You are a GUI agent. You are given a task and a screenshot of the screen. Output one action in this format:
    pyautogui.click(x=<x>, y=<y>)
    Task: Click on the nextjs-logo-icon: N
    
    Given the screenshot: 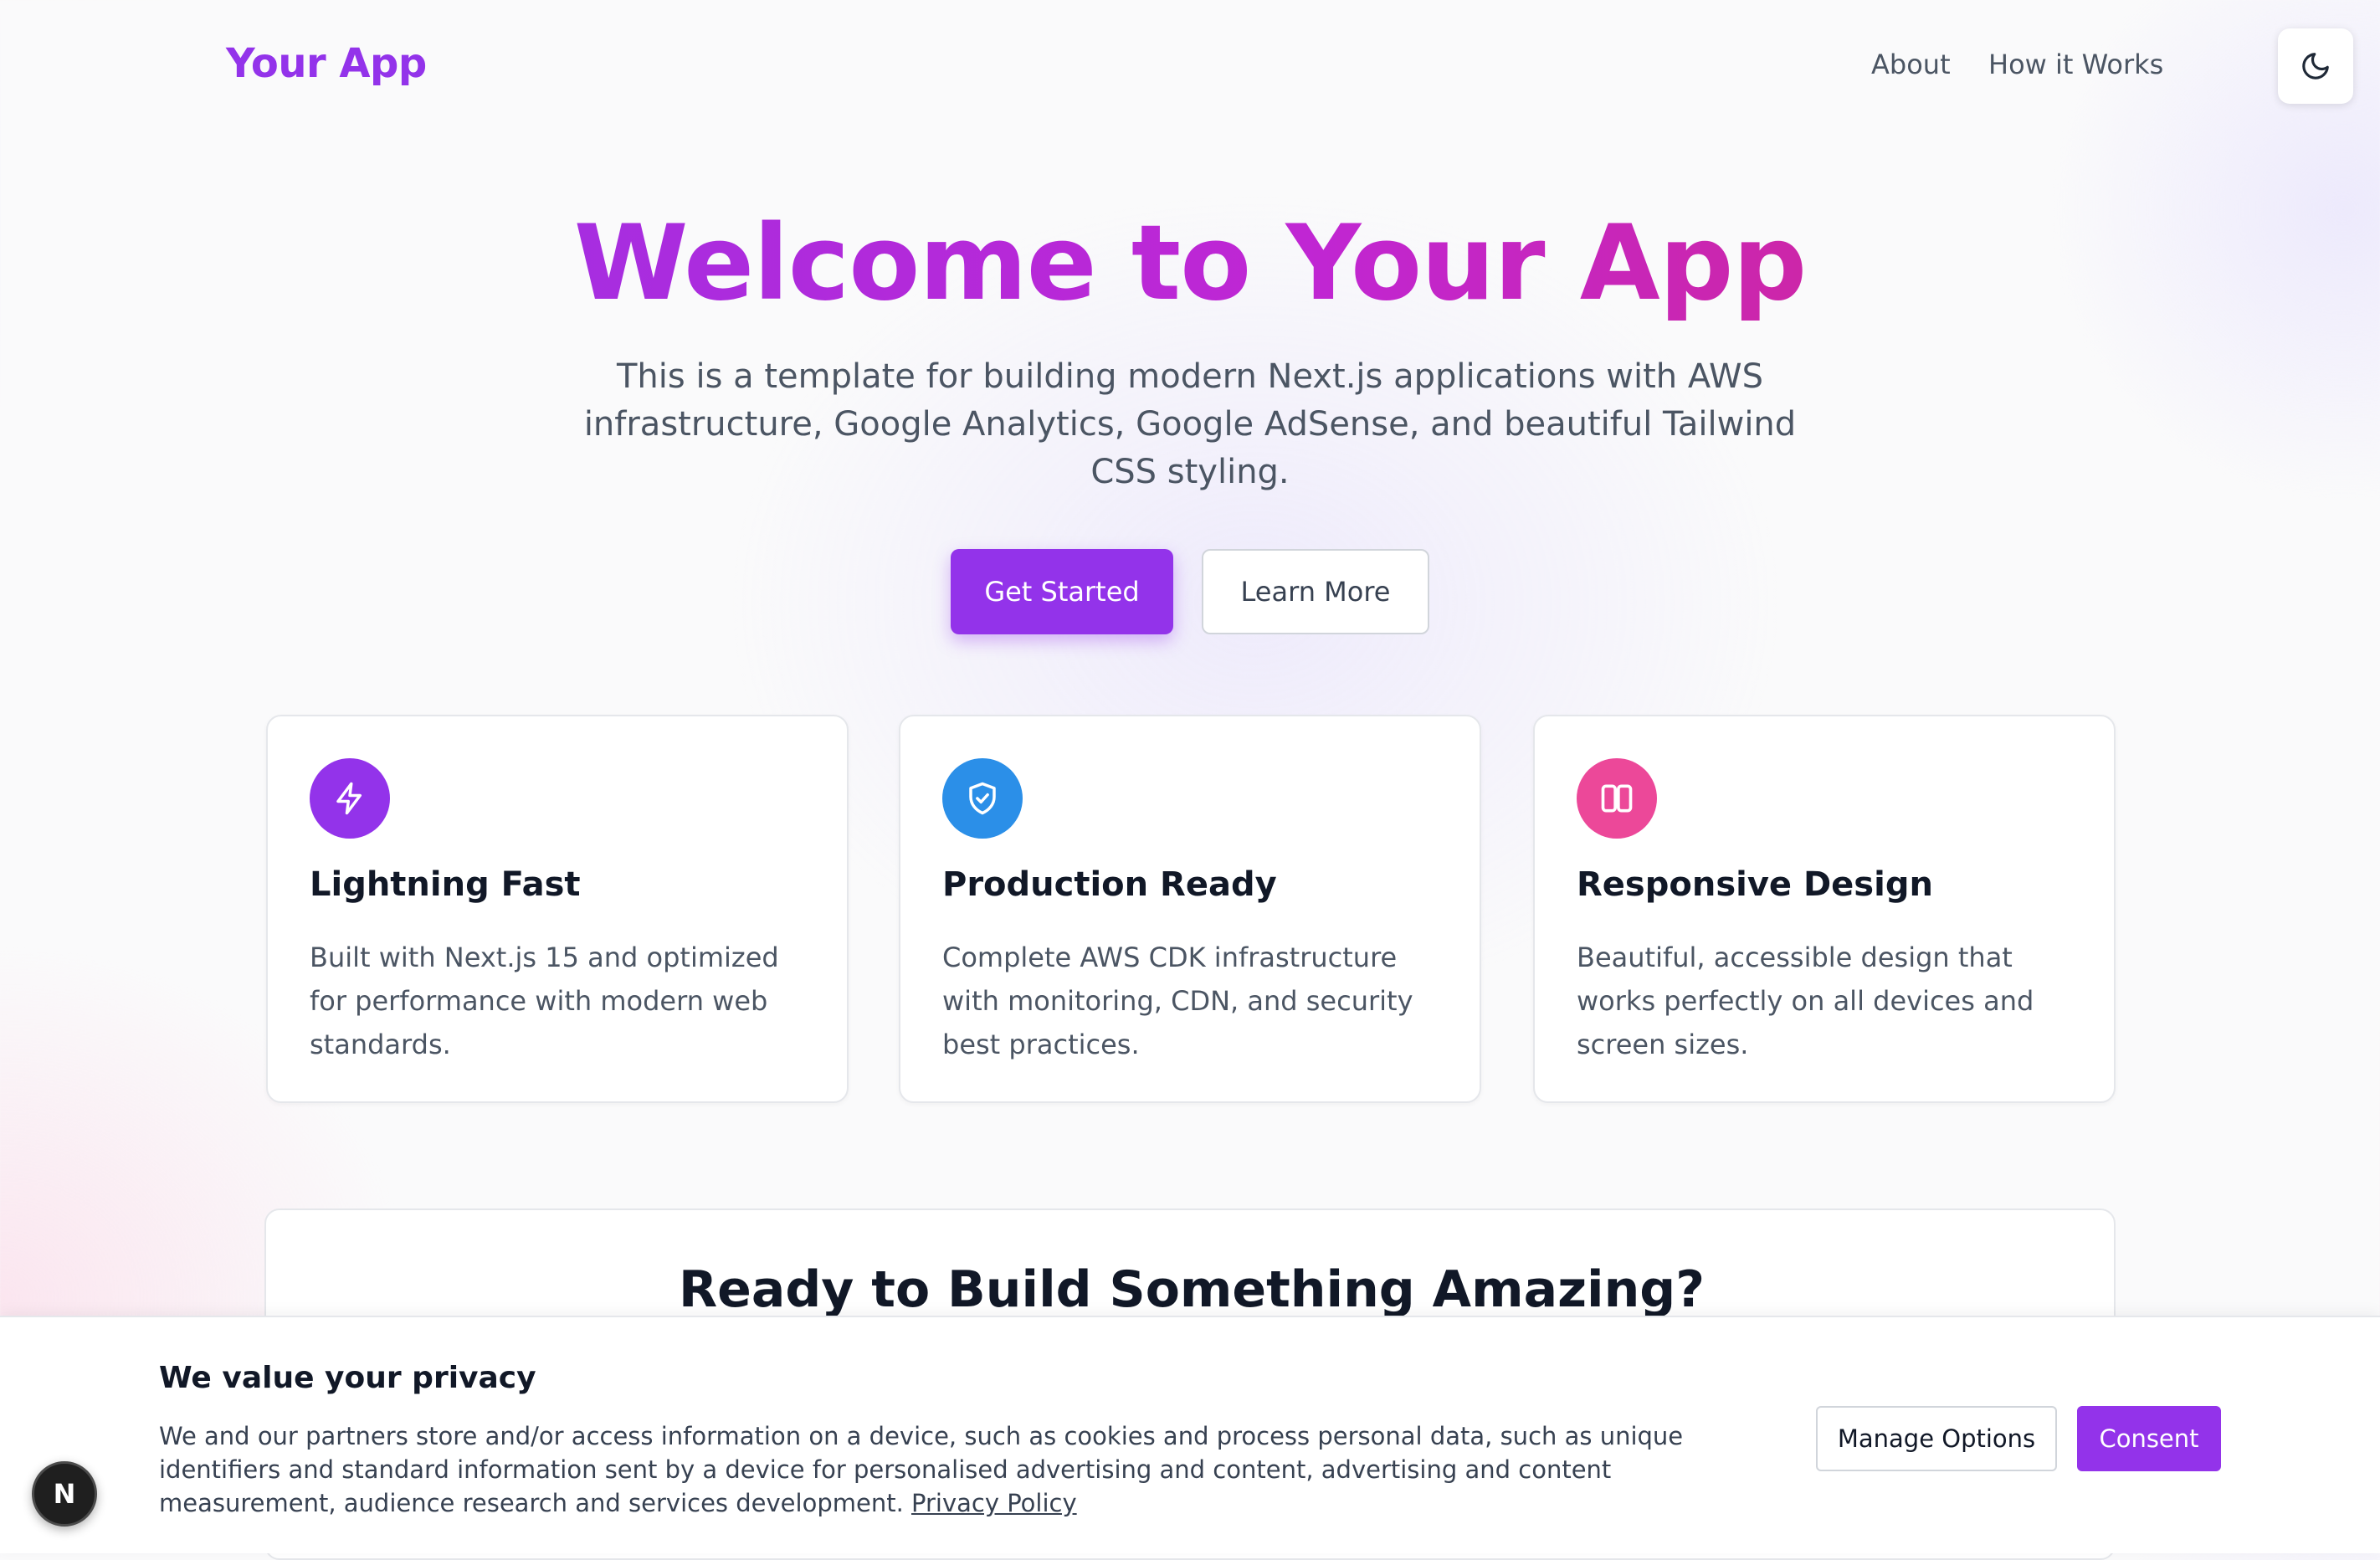 What is the action you would take?
    pyautogui.click(x=64, y=1494)
    